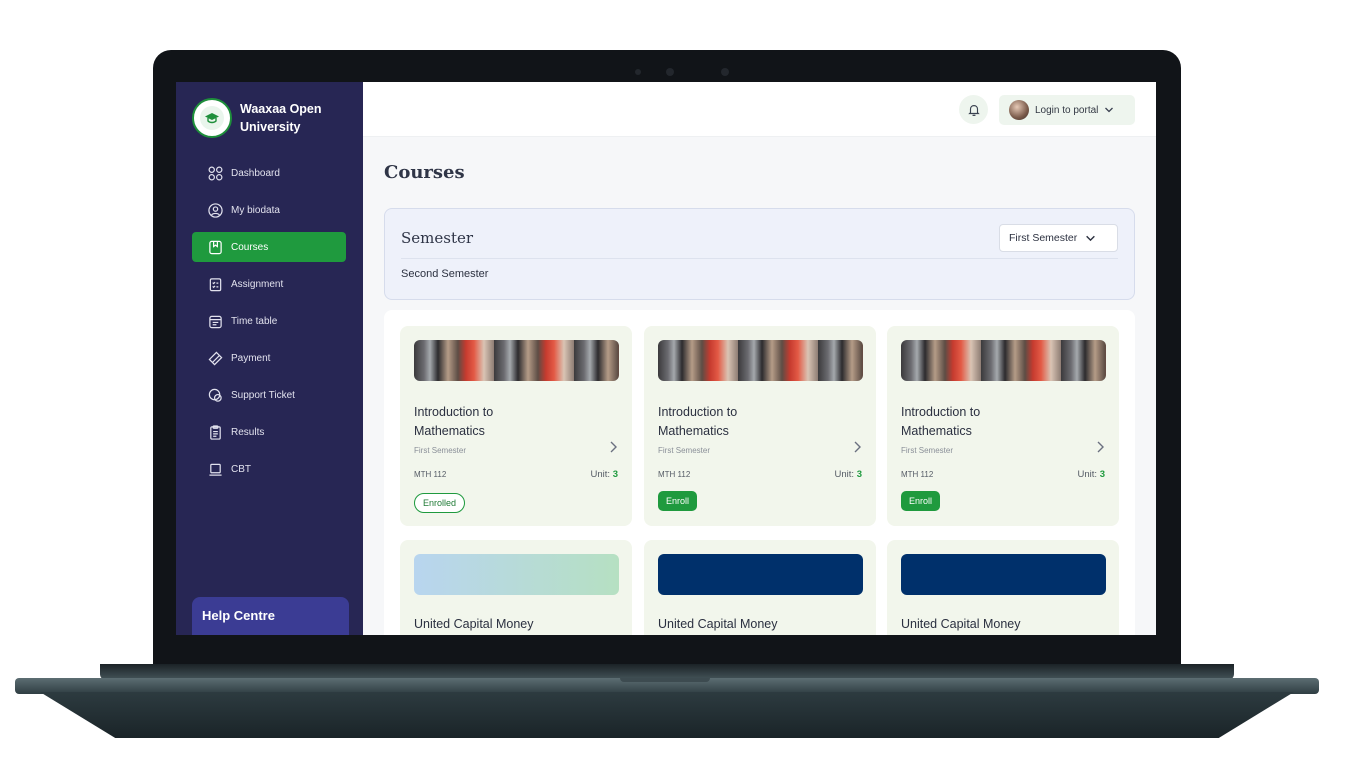  I want to click on graduation-cap-icon, so click(212, 118).